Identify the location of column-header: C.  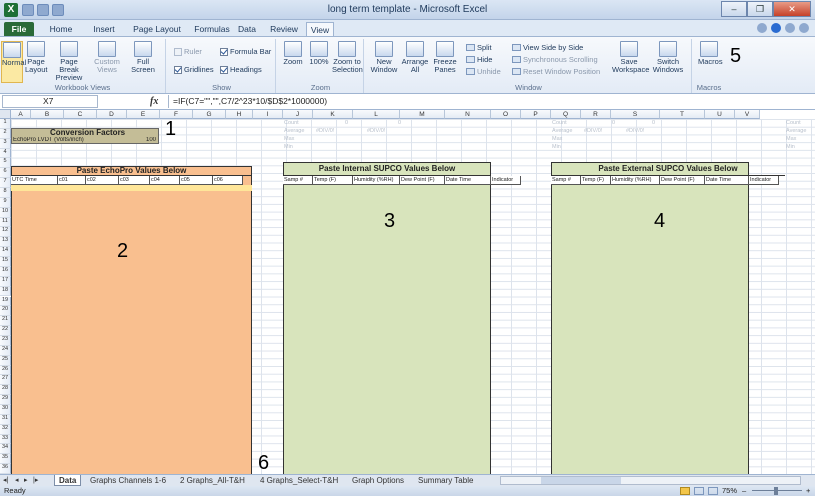
(80, 114).